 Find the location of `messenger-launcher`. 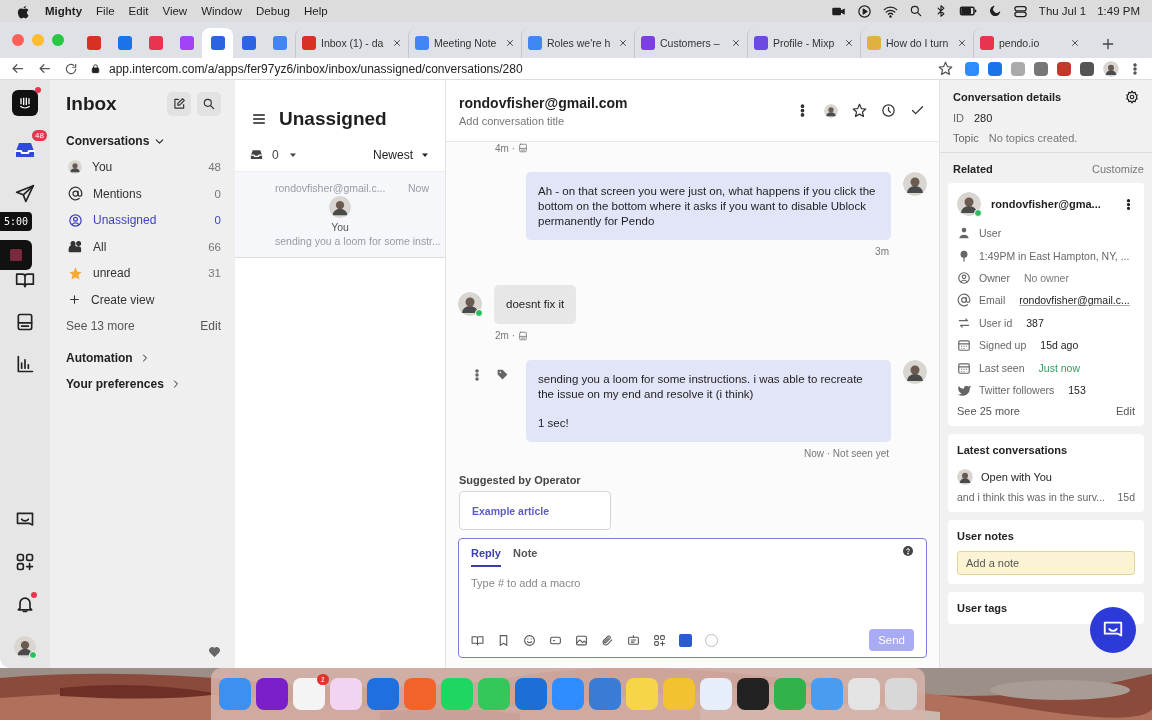

messenger-launcher is located at coordinates (1113, 630).